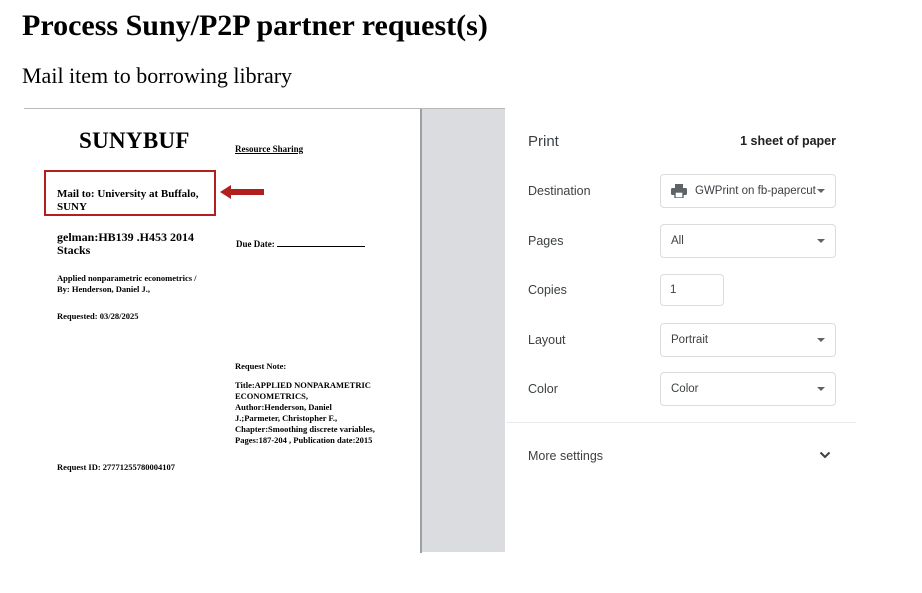 Image resolution: width=922 pixels, height=593 pixels. I want to click on slip-request-note-label: Request Note:, so click(261, 366).